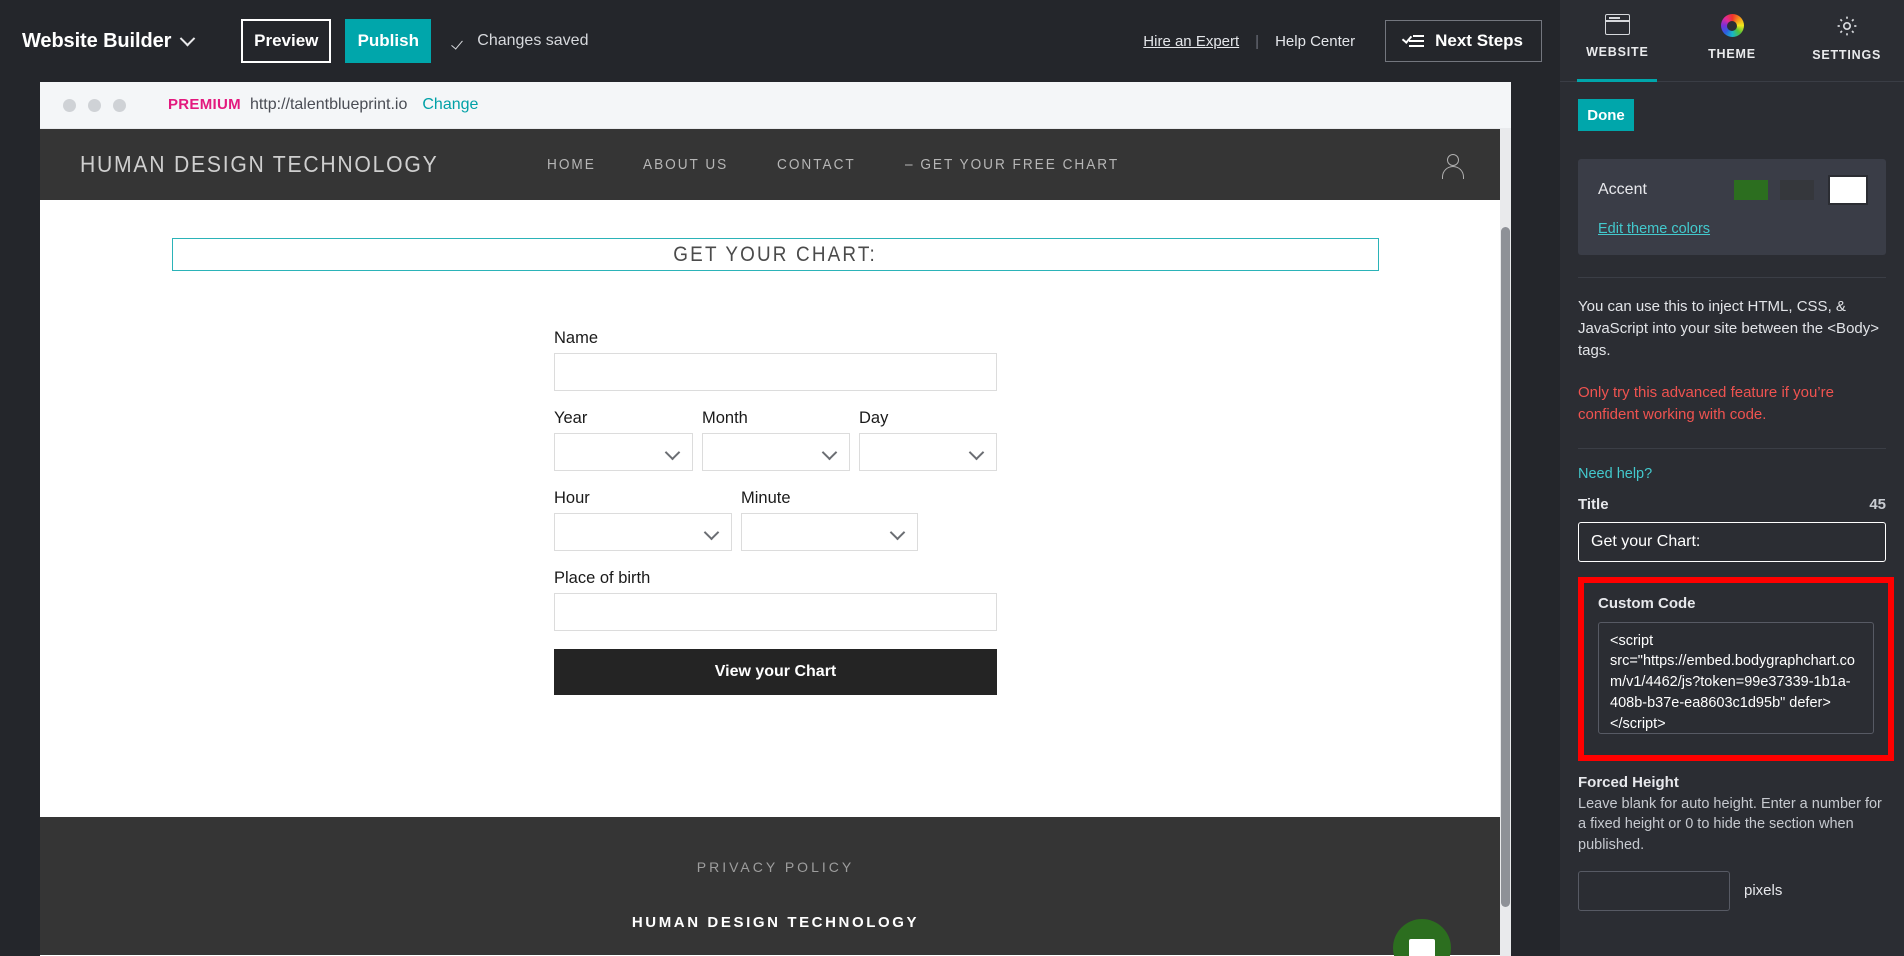  I want to click on year-label: Year, so click(571, 418).